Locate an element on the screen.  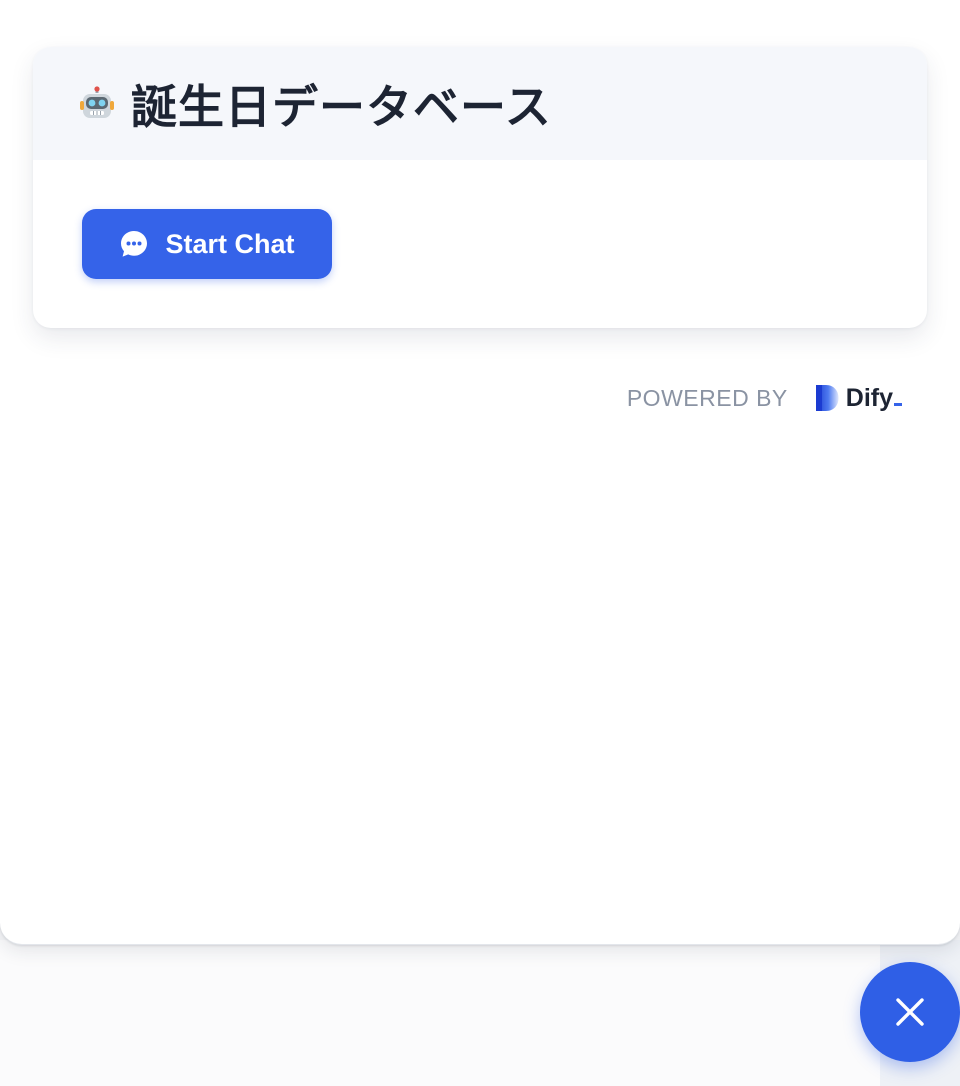
powered-by-text: POWERED BY is located at coordinates (707, 397).